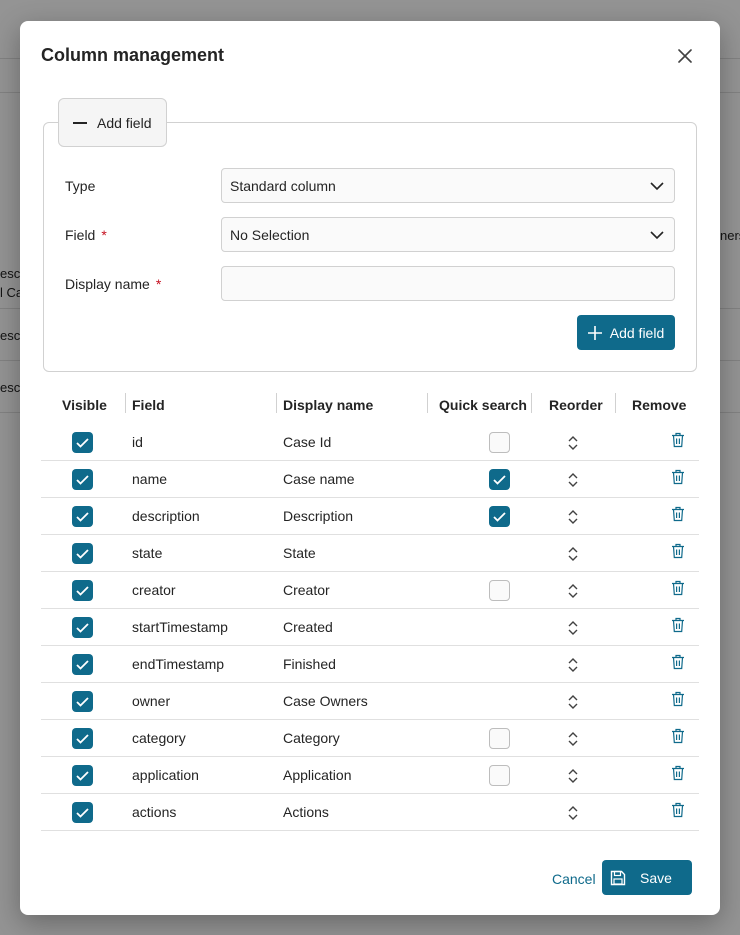  I want to click on display-name-cell: Actions, so click(306, 812).